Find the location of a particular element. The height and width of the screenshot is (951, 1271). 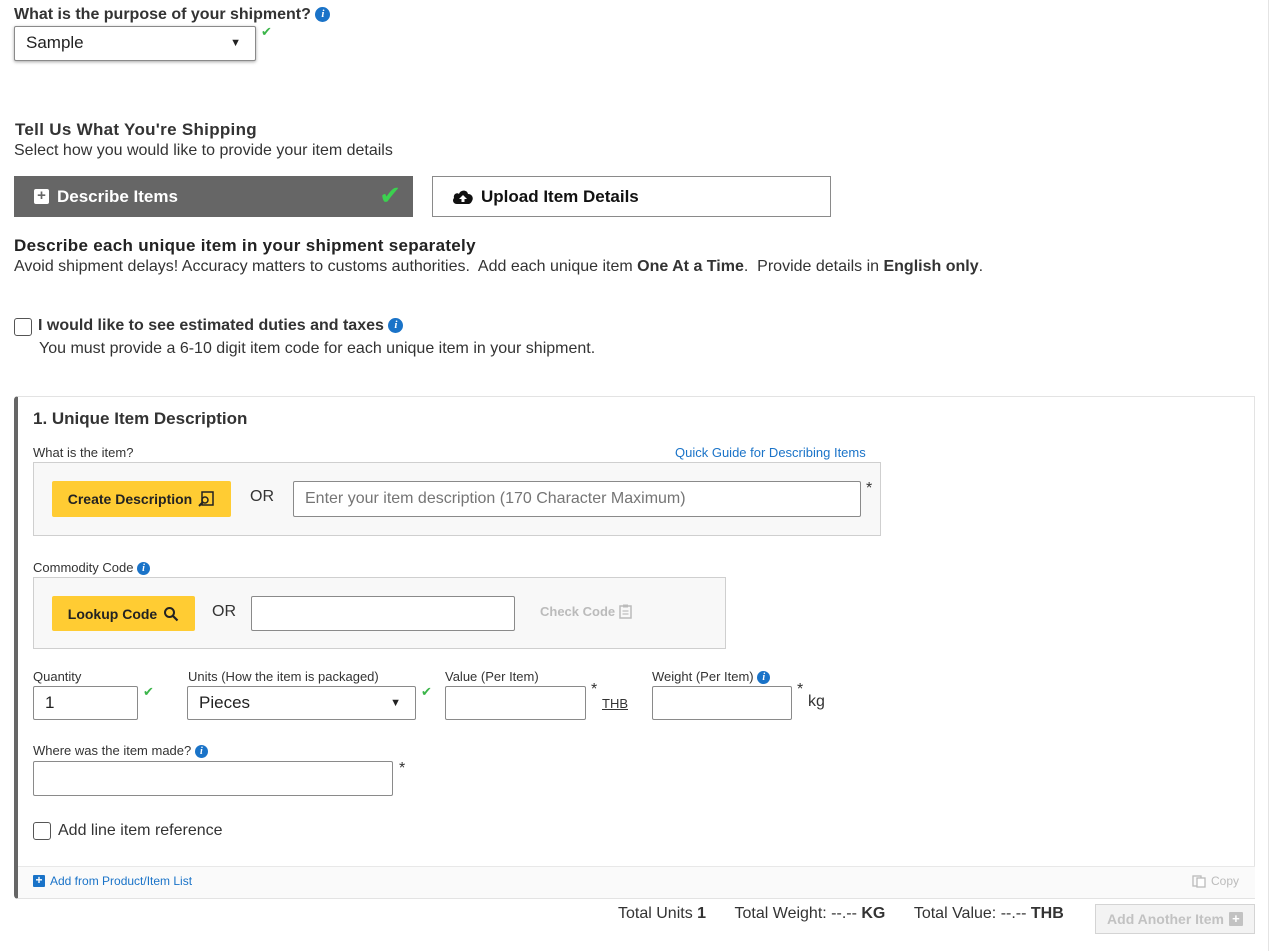

lookup-code-button: Lookup Code is located at coordinates (123, 613).